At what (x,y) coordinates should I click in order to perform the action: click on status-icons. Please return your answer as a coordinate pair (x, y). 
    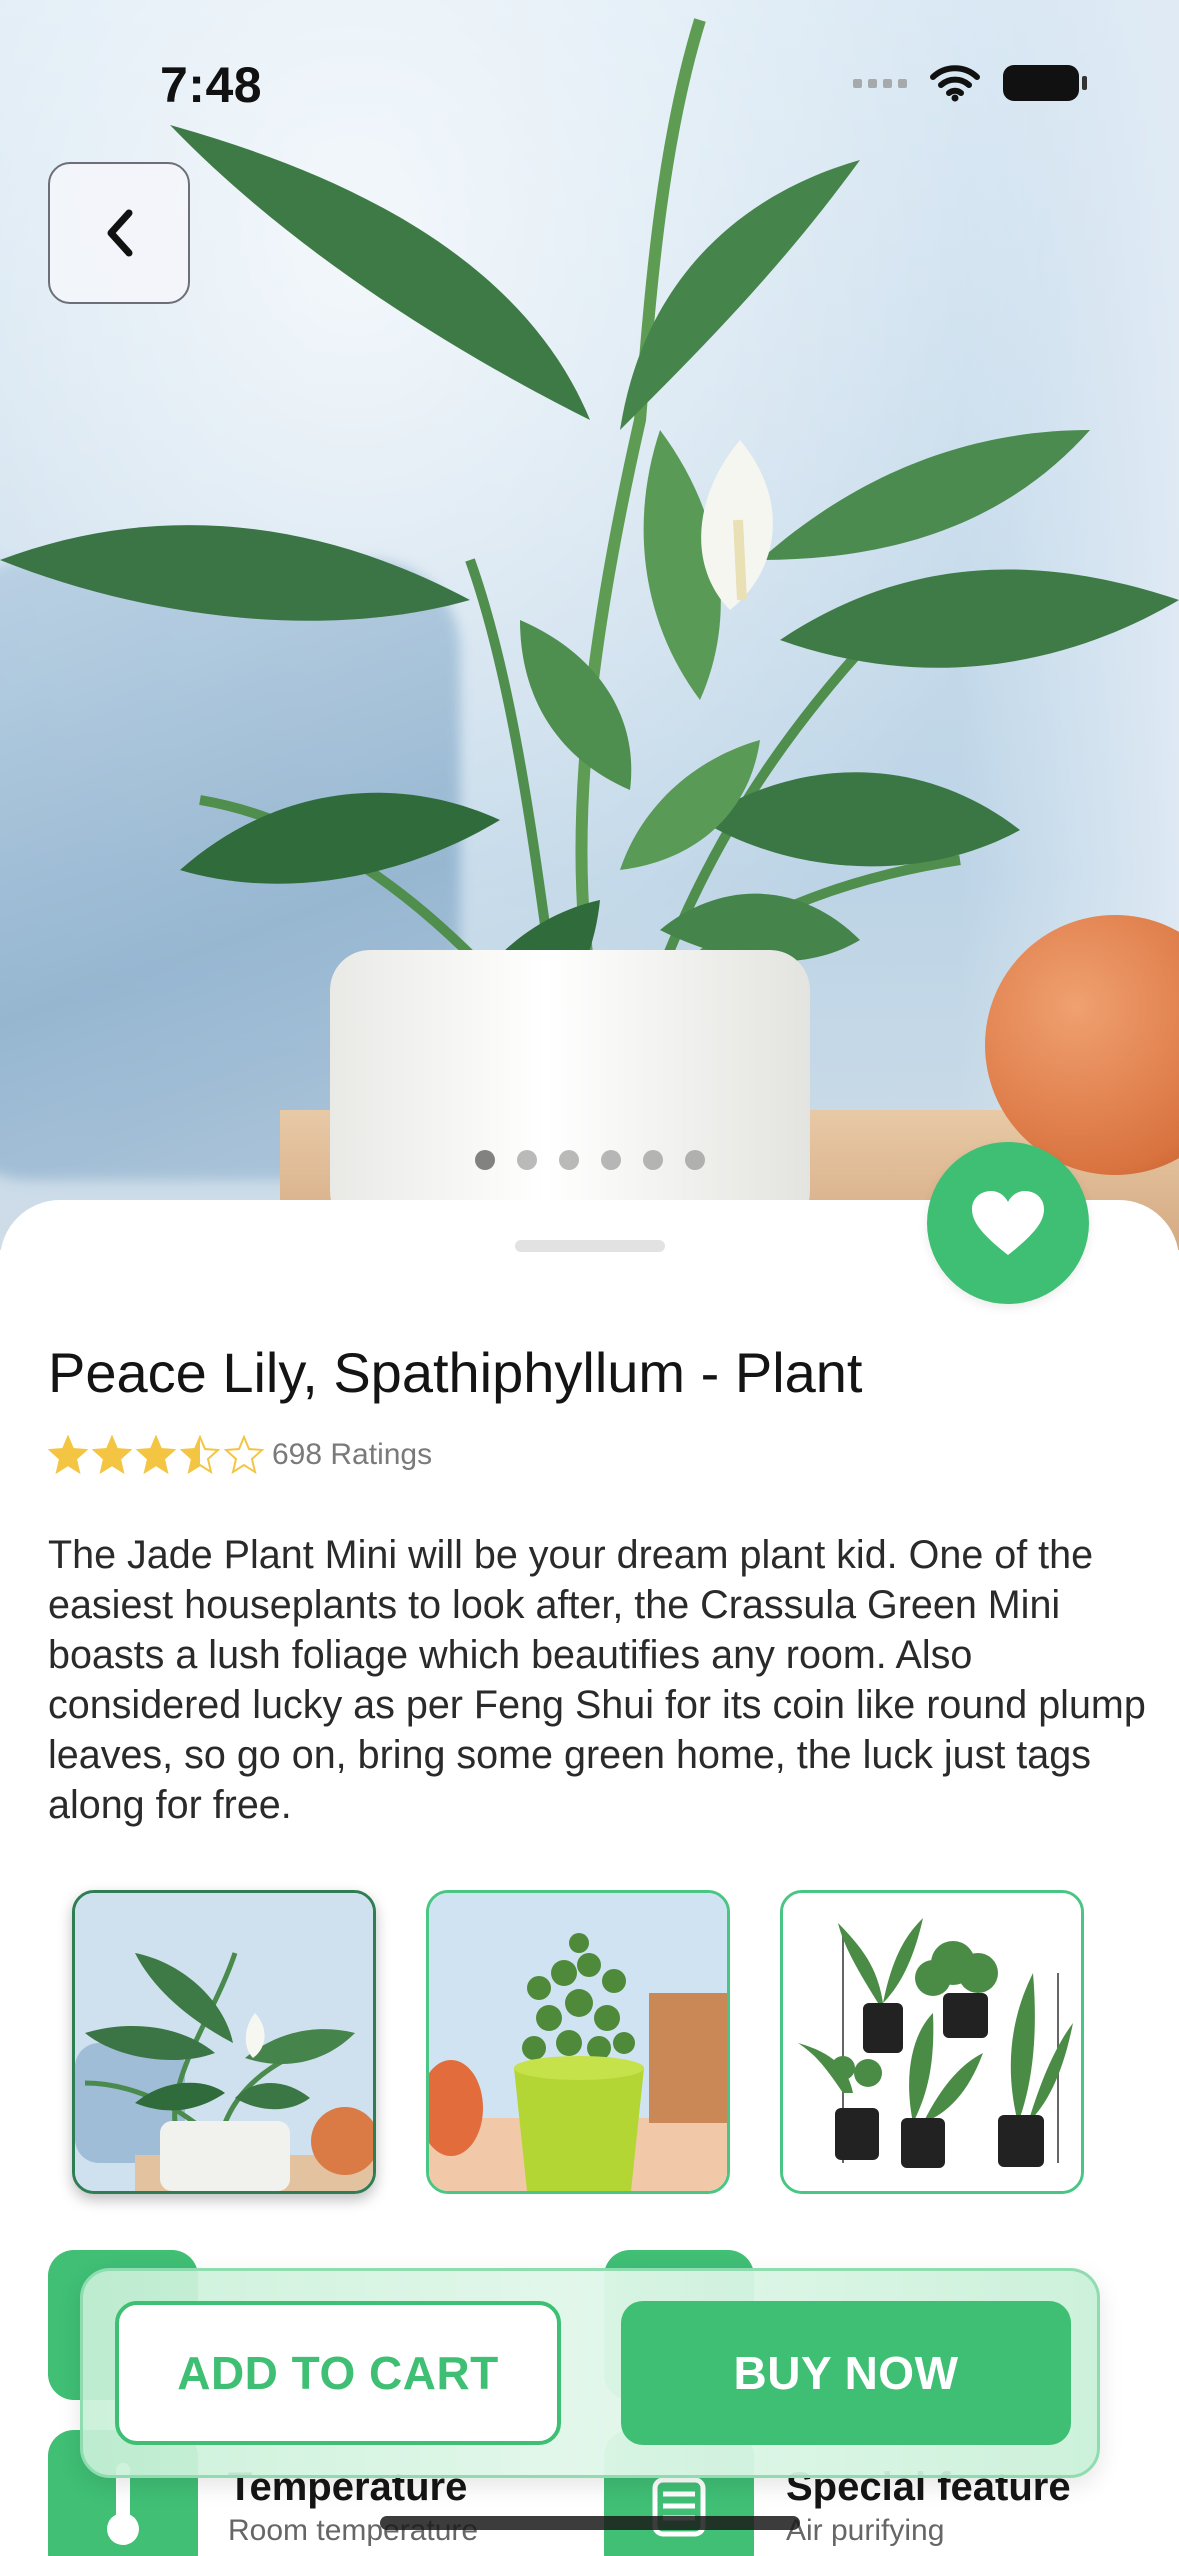
    Looking at the image, I should click on (970, 83).